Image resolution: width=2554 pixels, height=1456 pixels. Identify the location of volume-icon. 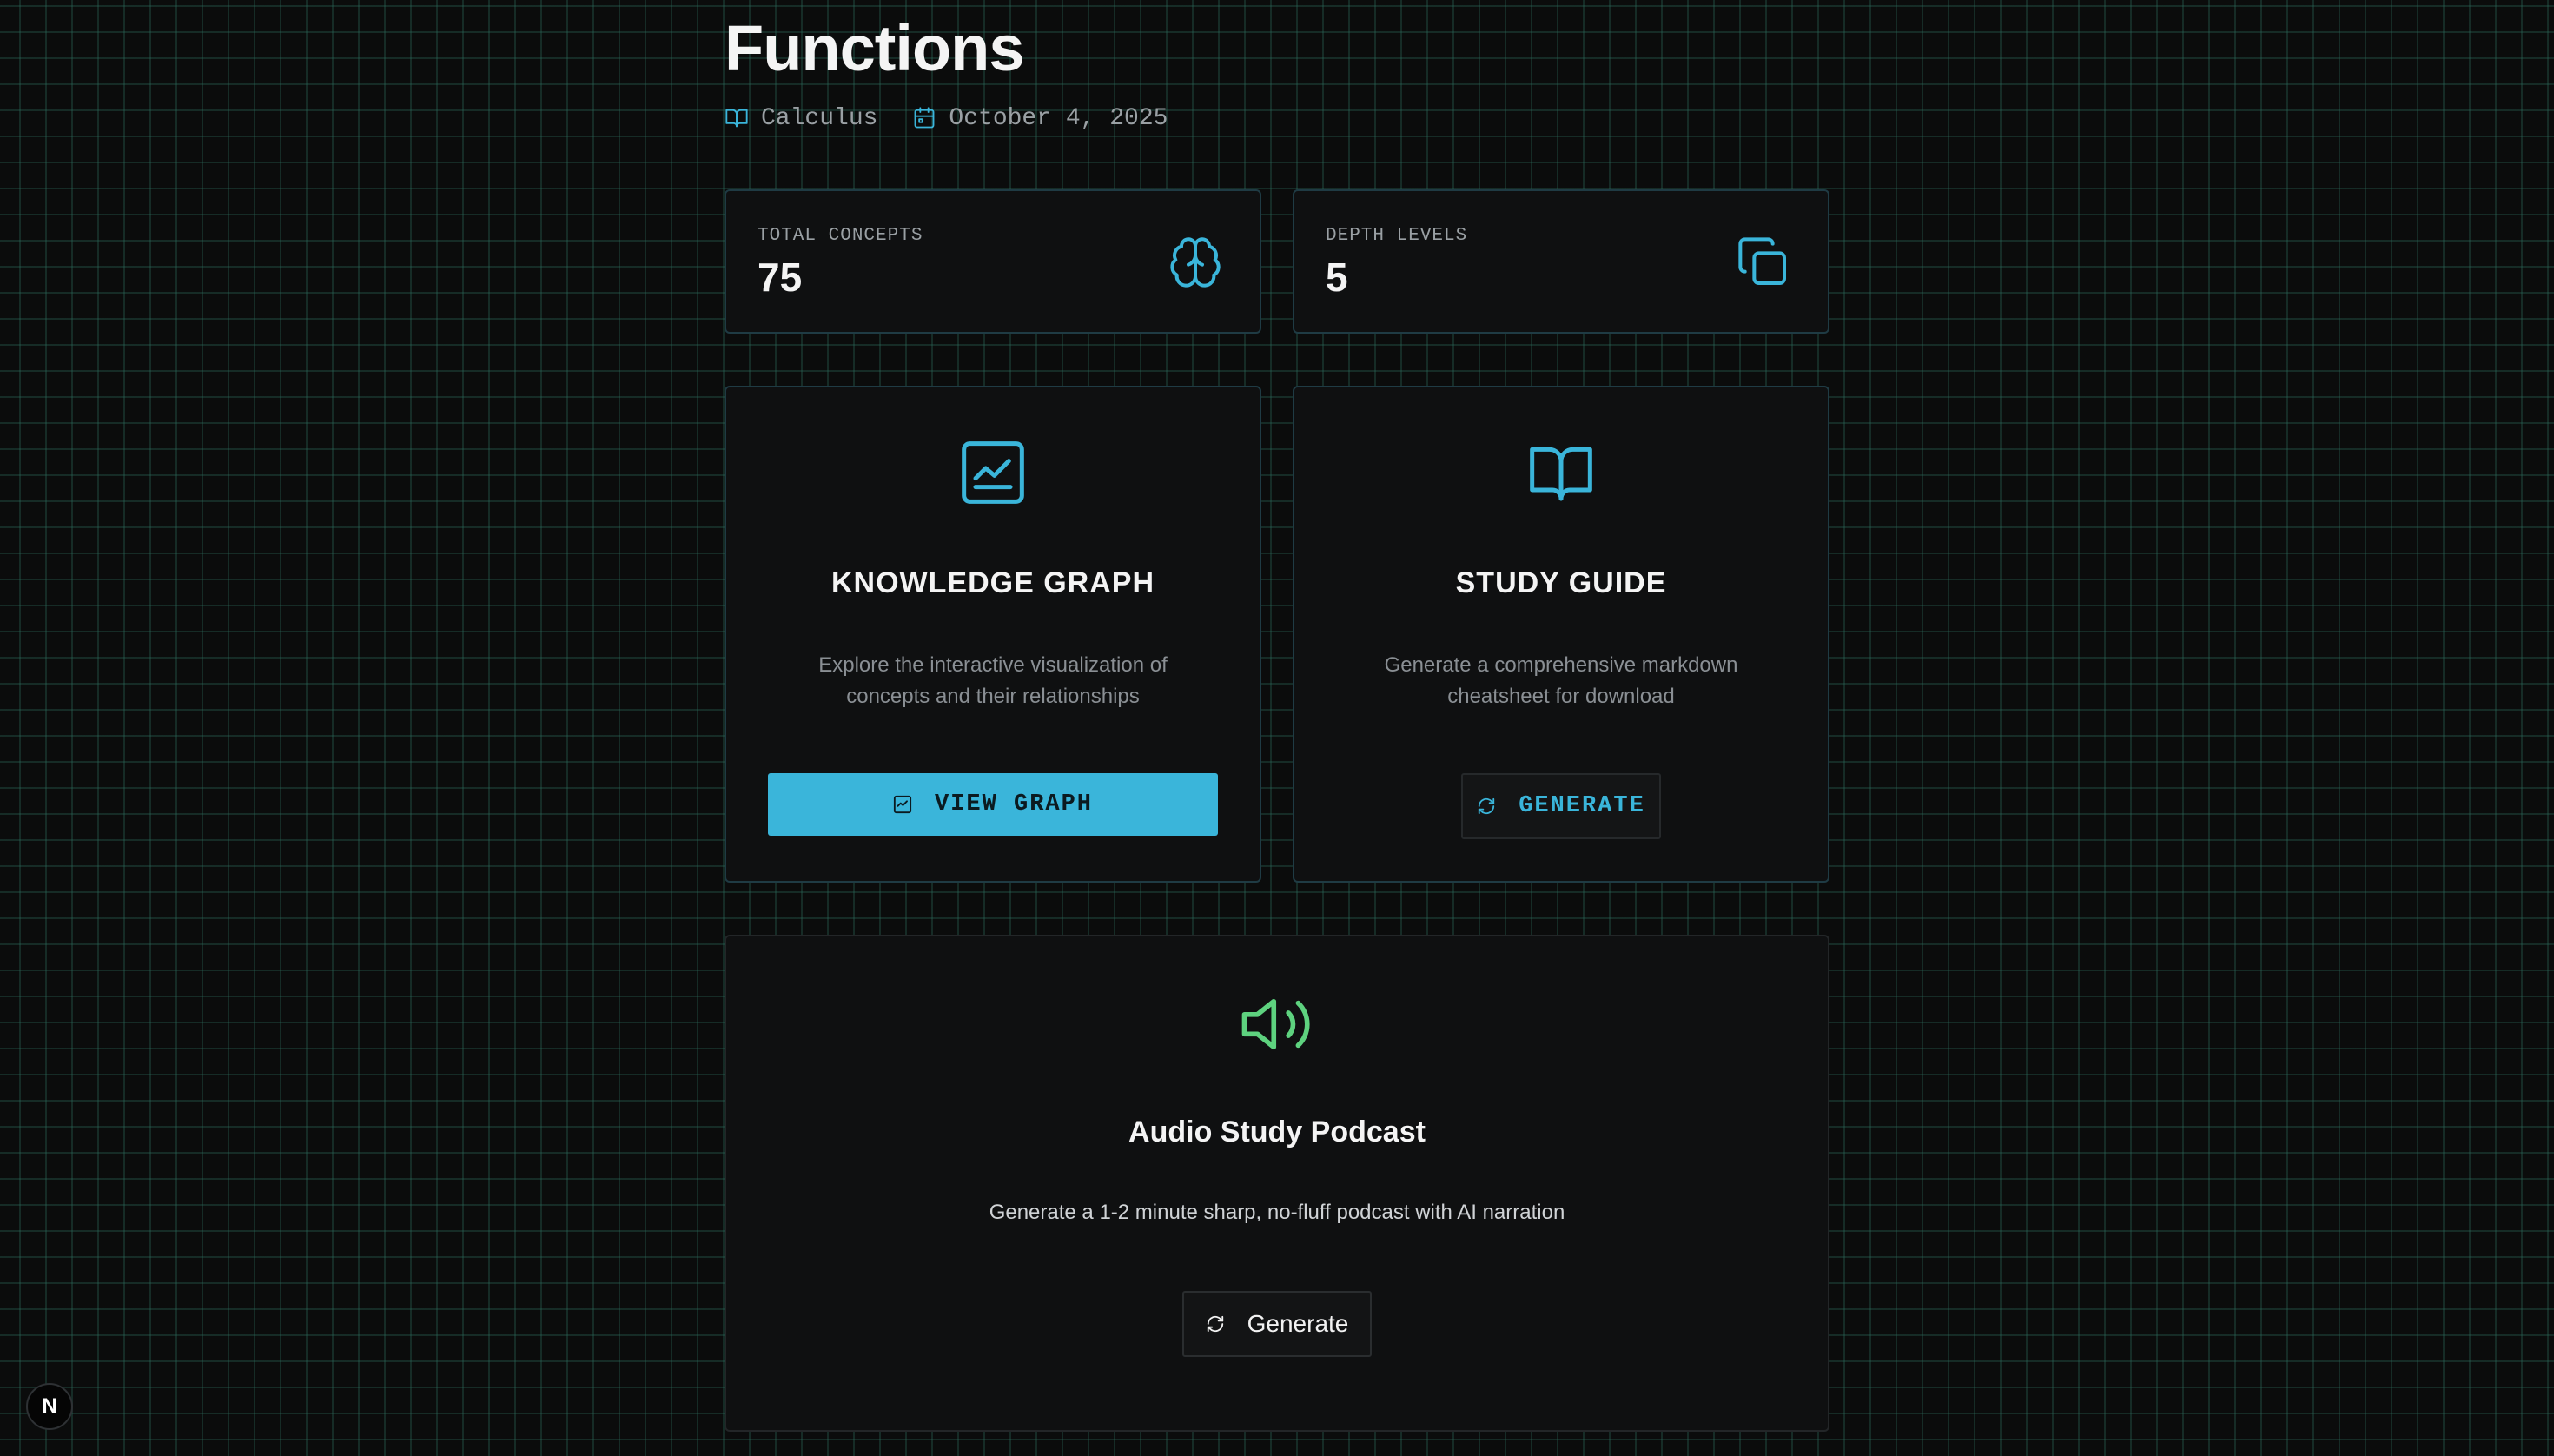
(1275, 1024).